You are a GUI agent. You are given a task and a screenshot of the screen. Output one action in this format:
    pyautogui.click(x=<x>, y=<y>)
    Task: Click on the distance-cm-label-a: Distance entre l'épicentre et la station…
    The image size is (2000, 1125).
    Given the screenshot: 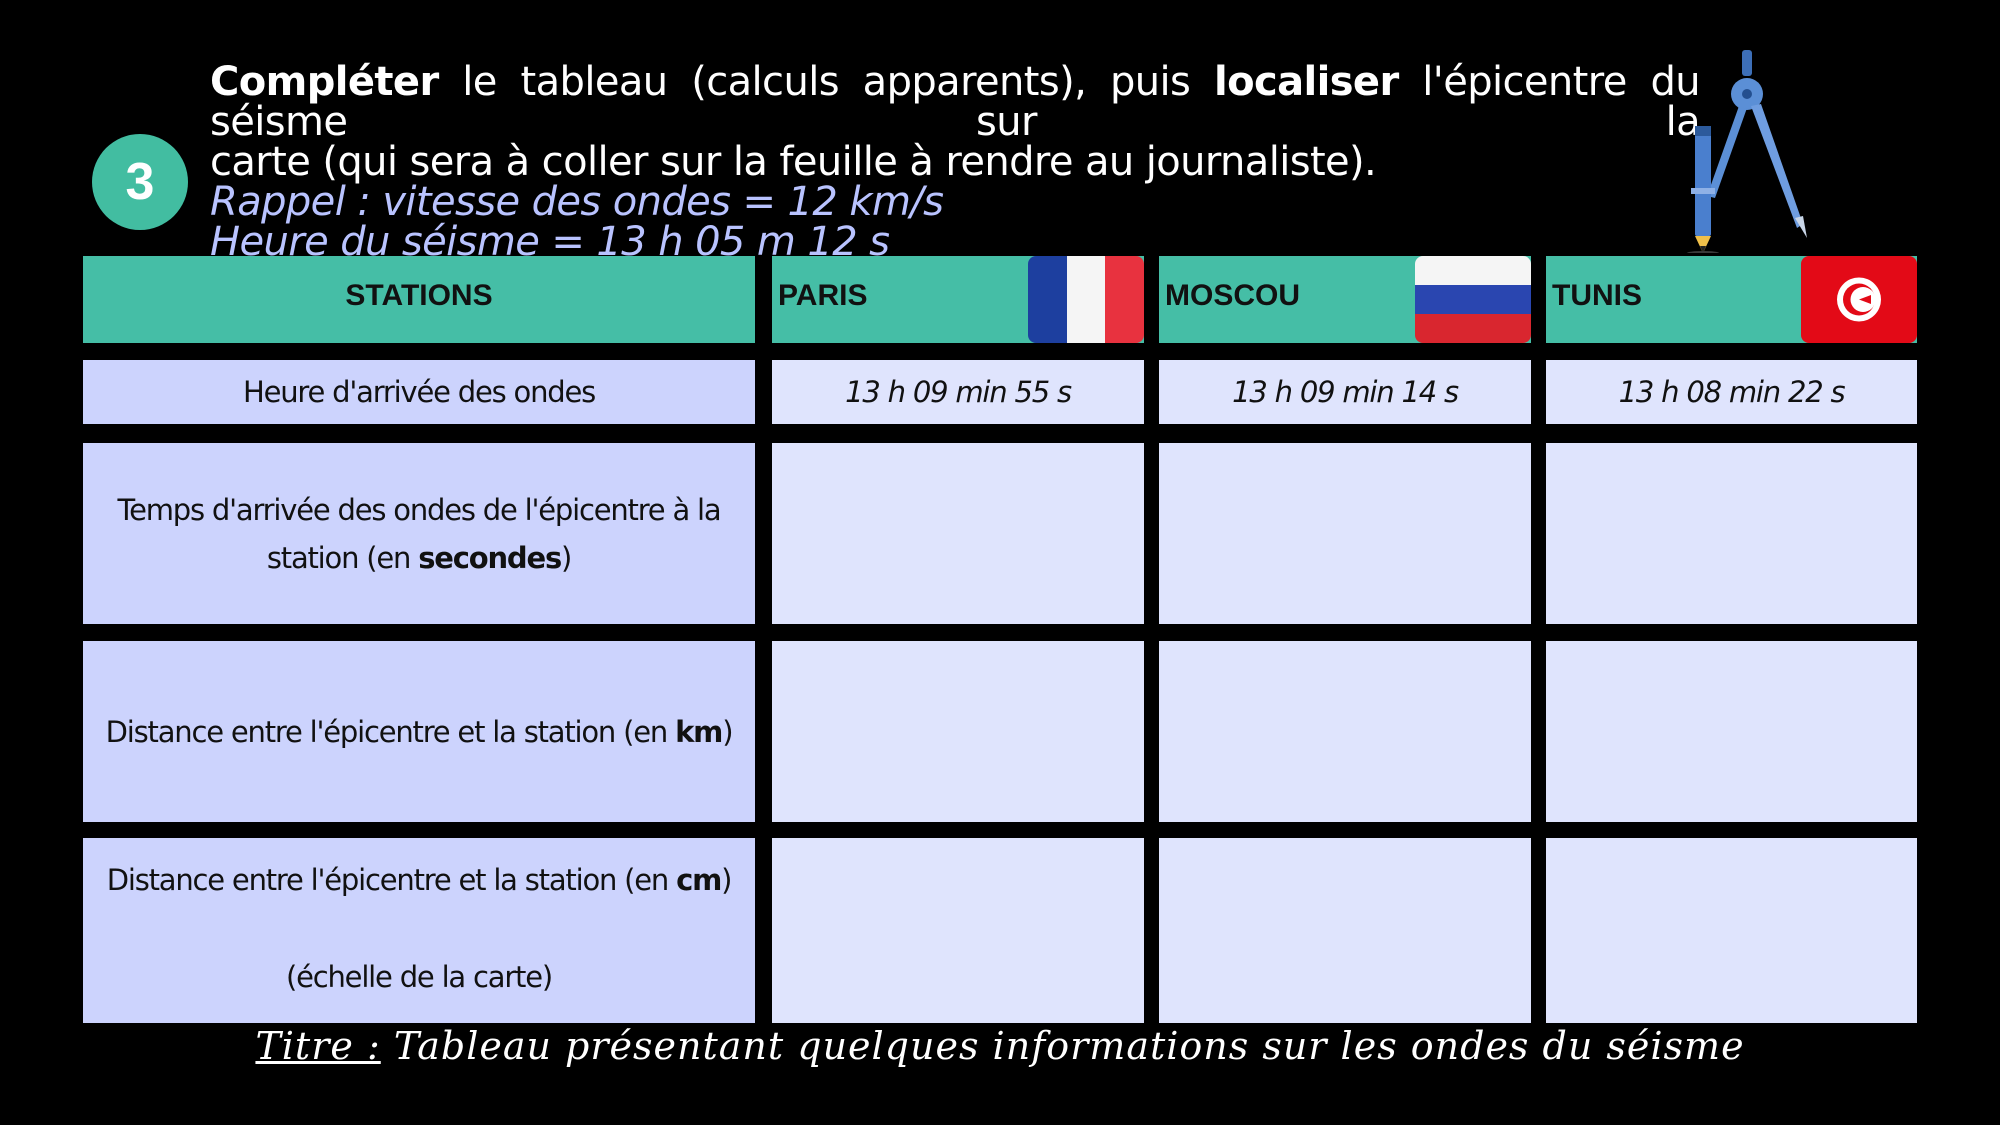 What is the action you would take?
    pyautogui.click(x=391, y=880)
    